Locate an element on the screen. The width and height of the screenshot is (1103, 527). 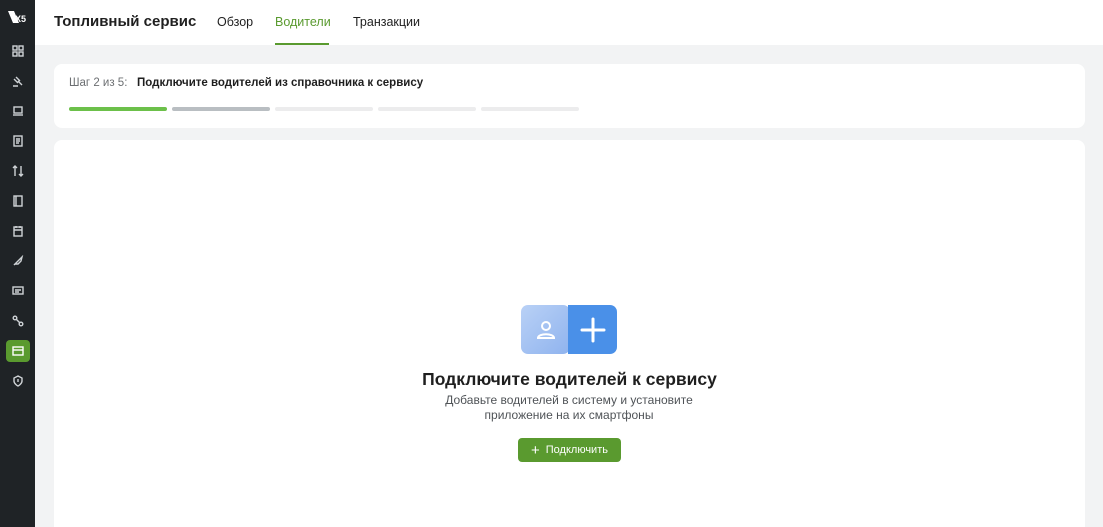
user-icon is located at coordinates (545, 329).